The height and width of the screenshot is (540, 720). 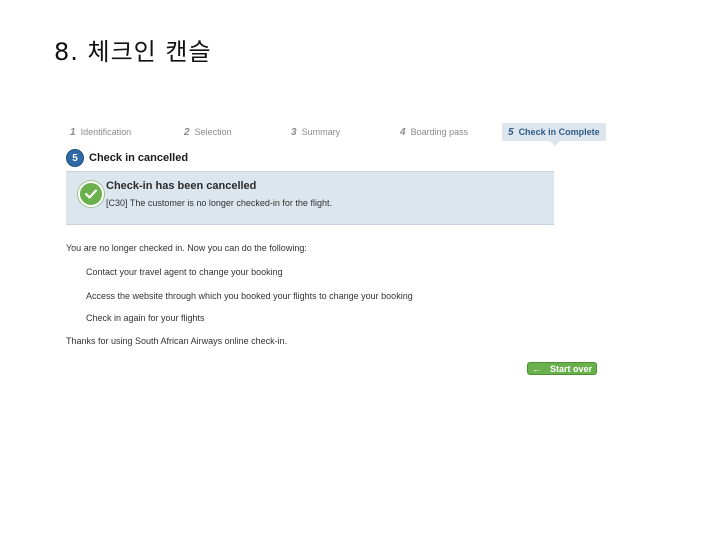 What do you see at coordinates (145, 318) in the screenshot?
I see `option-check-in-again: Check in again for your flights` at bounding box center [145, 318].